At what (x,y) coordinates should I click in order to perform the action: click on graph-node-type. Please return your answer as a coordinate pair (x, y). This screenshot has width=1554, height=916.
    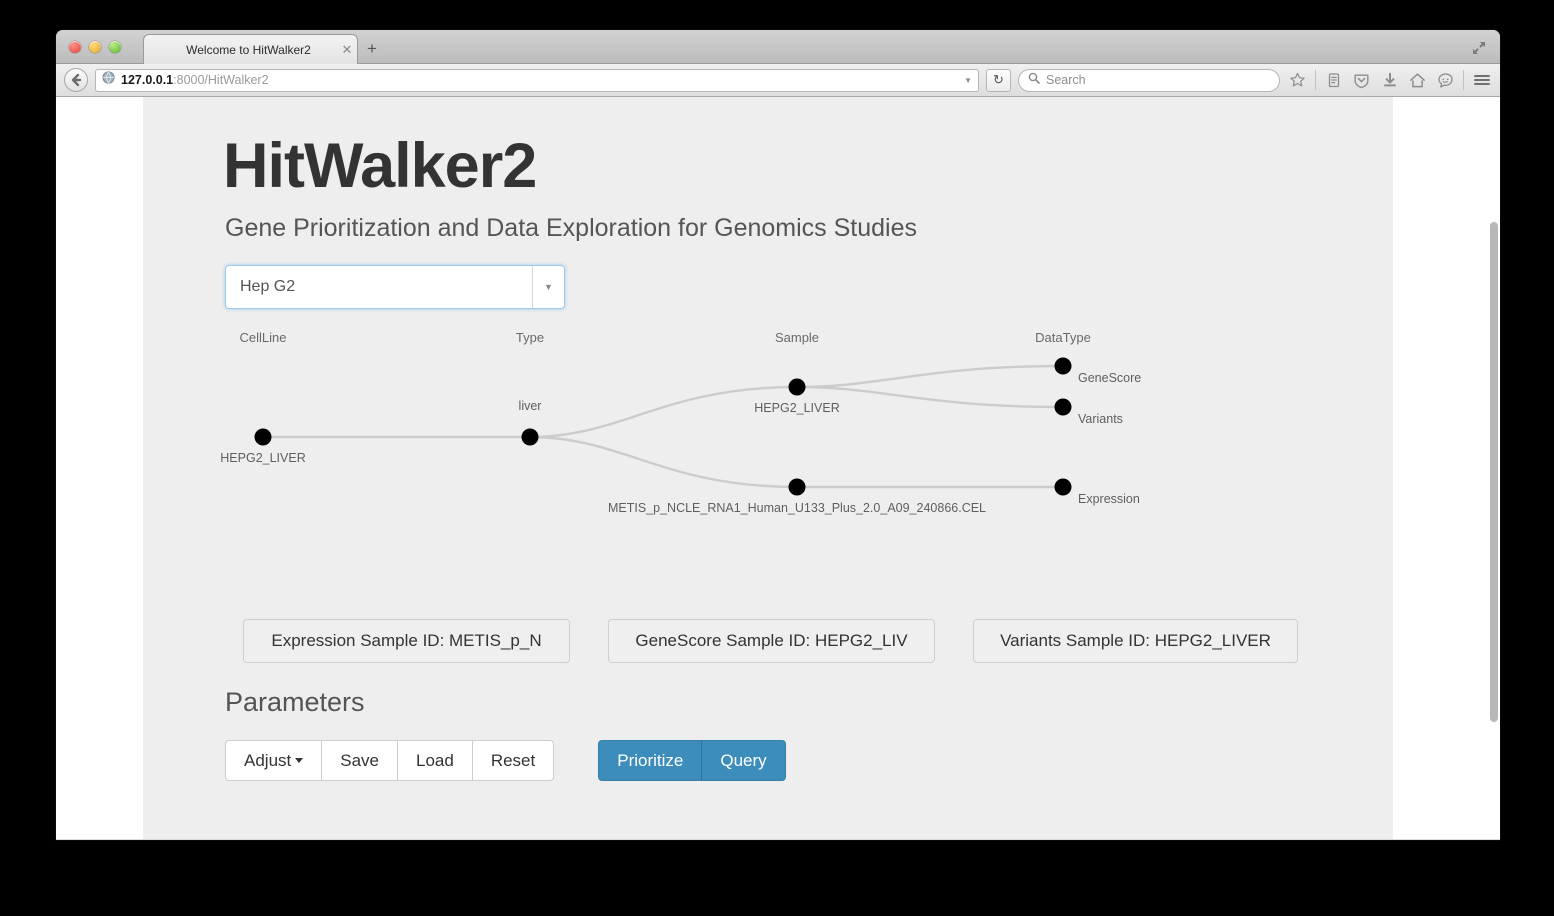
    Looking at the image, I should click on (530, 437).